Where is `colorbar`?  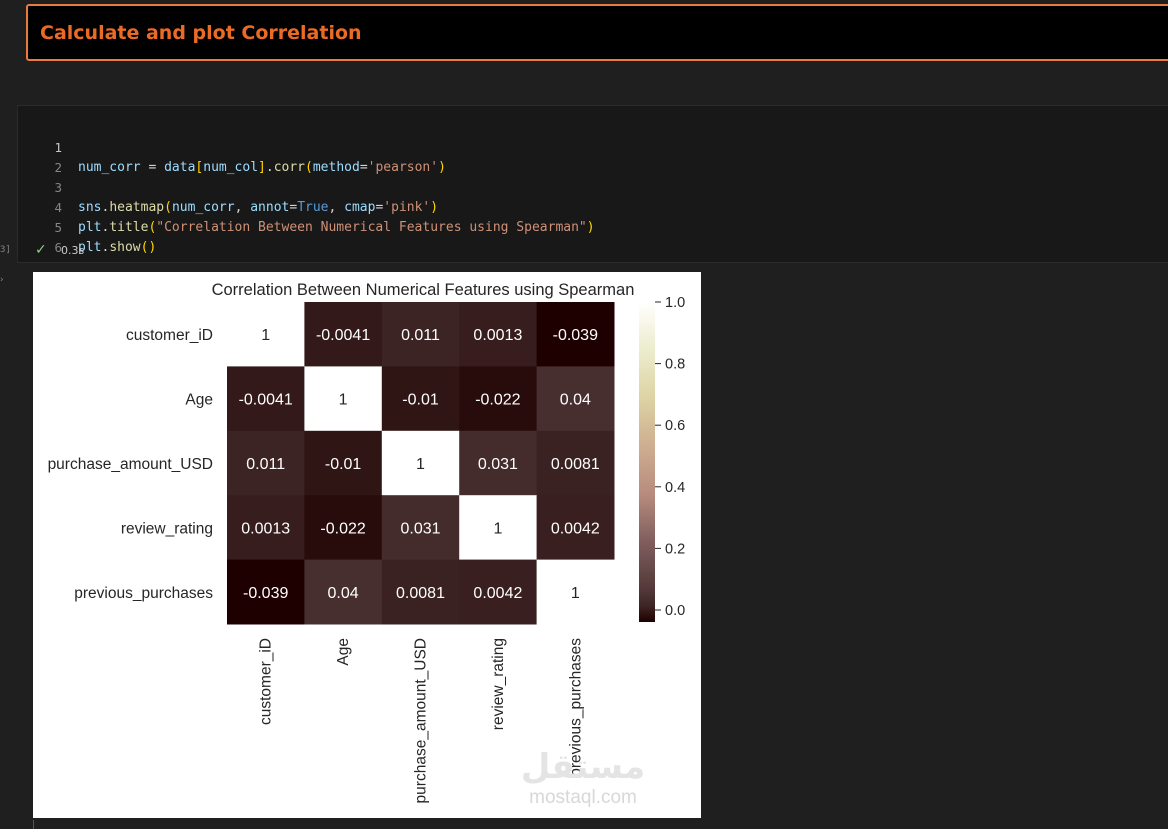 colorbar is located at coordinates (647, 462).